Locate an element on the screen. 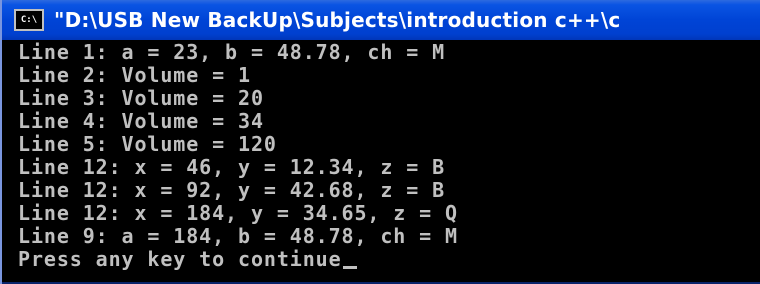  console-line: Line 4: Volume = 34 is located at coordinates (141, 121).